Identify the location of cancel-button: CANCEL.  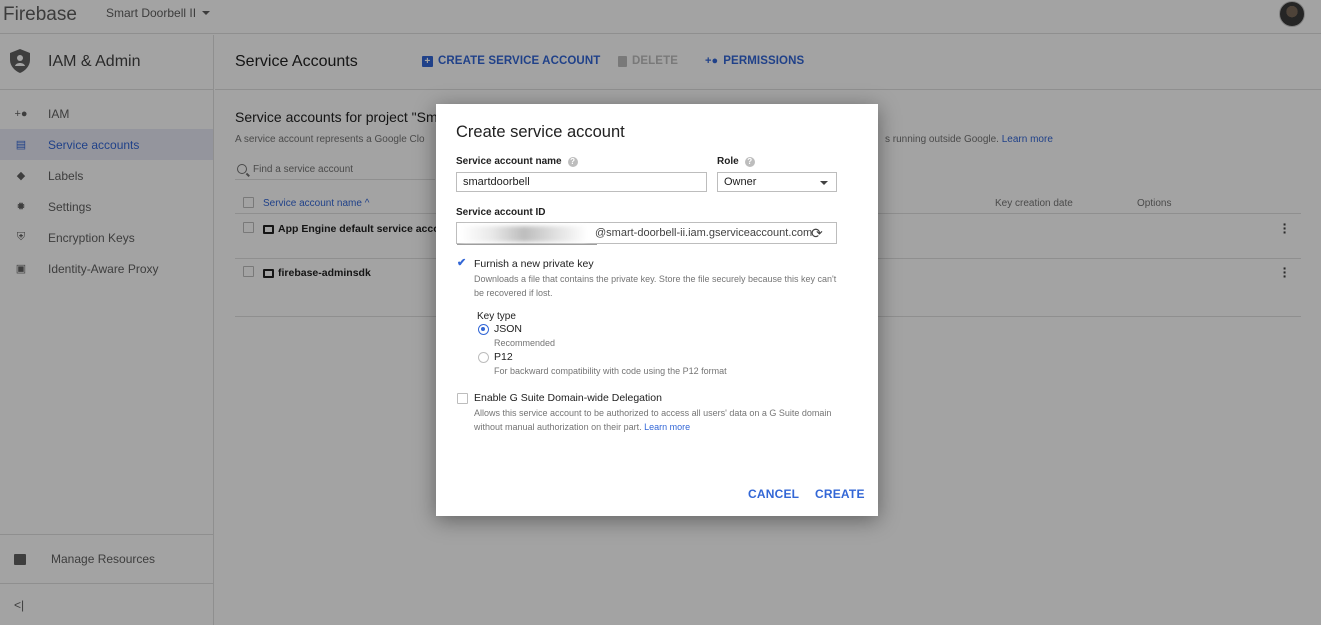
(773, 494).